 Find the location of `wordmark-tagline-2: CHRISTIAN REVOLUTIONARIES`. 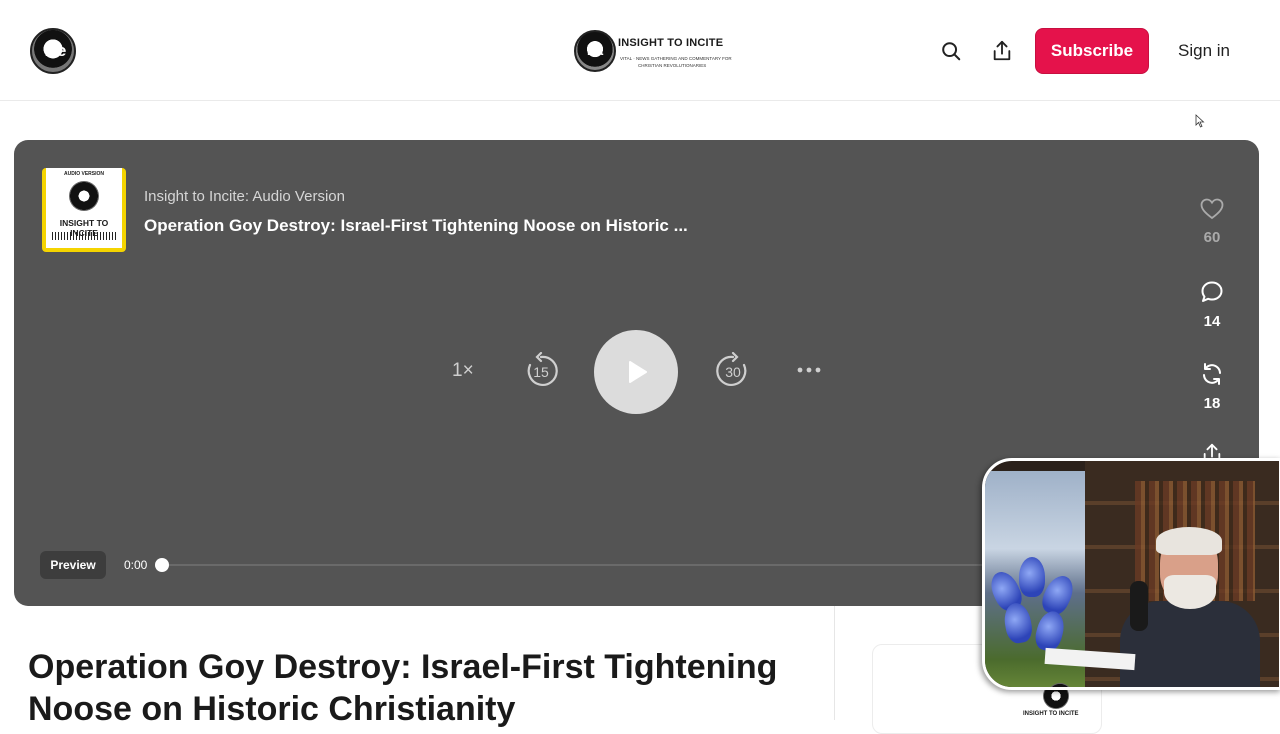

wordmark-tagline-2: CHRISTIAN REVOLUTIONARIES is located at coordinates (672, 65).